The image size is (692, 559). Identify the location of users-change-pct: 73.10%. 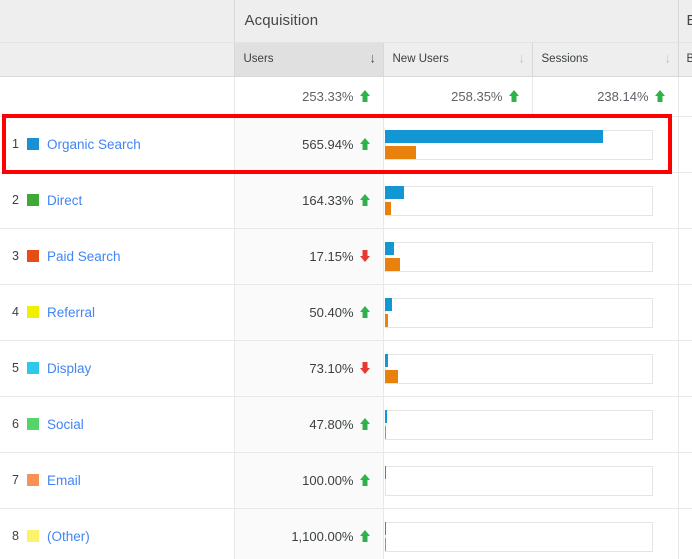
(331, 368).